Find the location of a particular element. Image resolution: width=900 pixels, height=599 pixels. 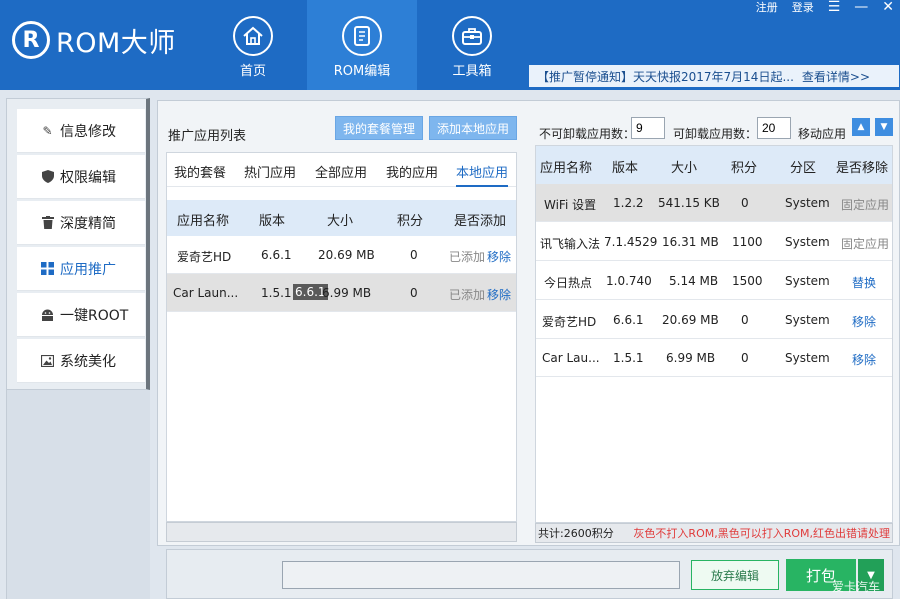

app-size: 541.15 KB is located at coordinates (689, 203).